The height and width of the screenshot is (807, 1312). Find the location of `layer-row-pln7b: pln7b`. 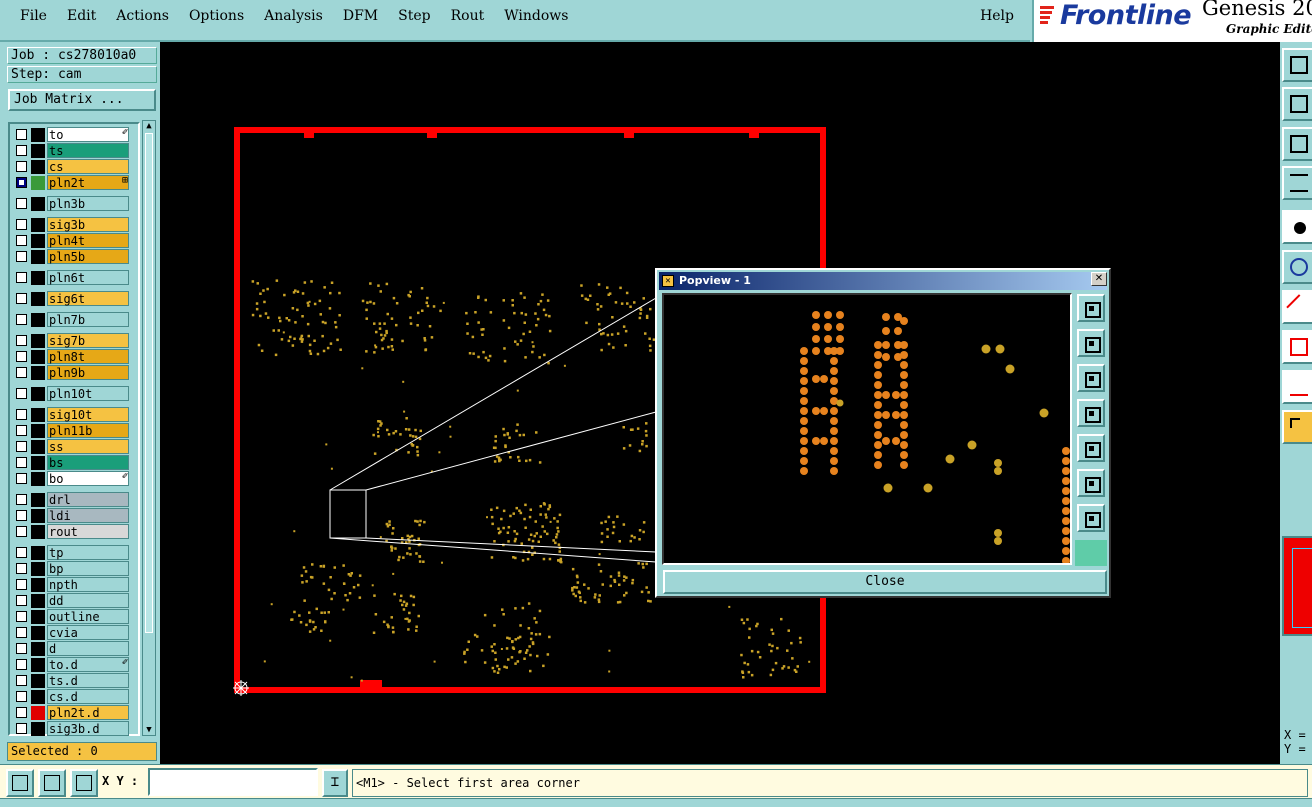

layer-row-pln7b: pln7b is located at coordinates (71, 320).